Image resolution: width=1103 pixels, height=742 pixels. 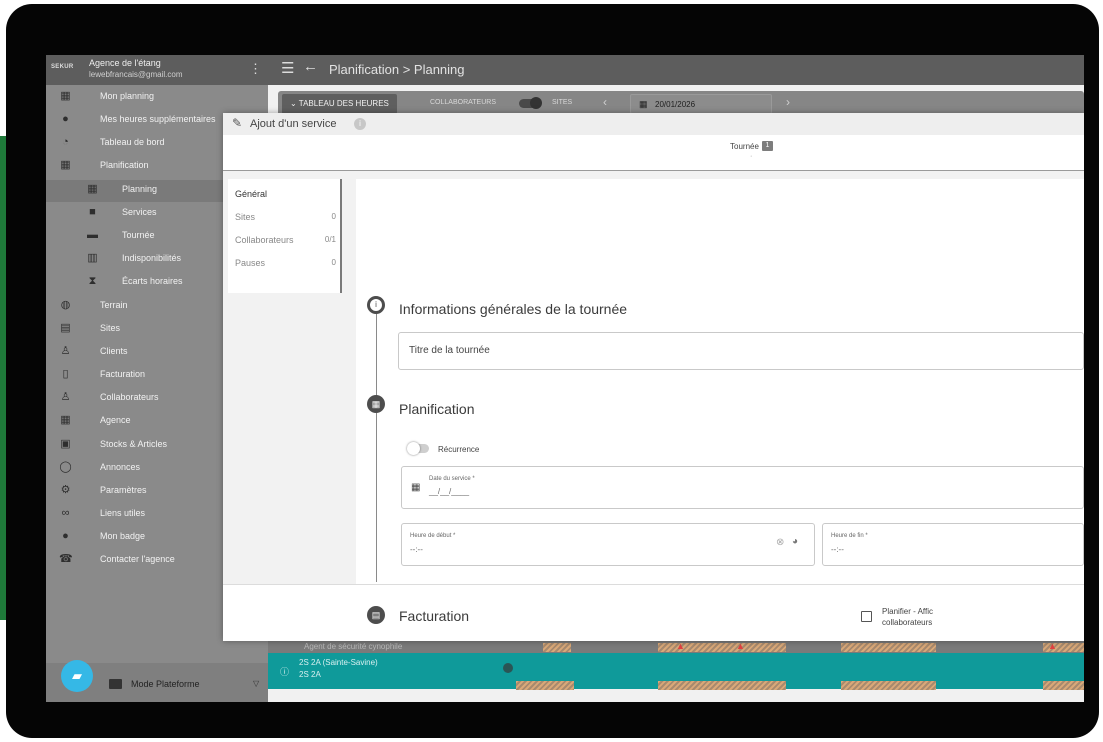 I want to click on service-date-field: ▦ Date du service * __/__/____, so click(x=742, y=487).